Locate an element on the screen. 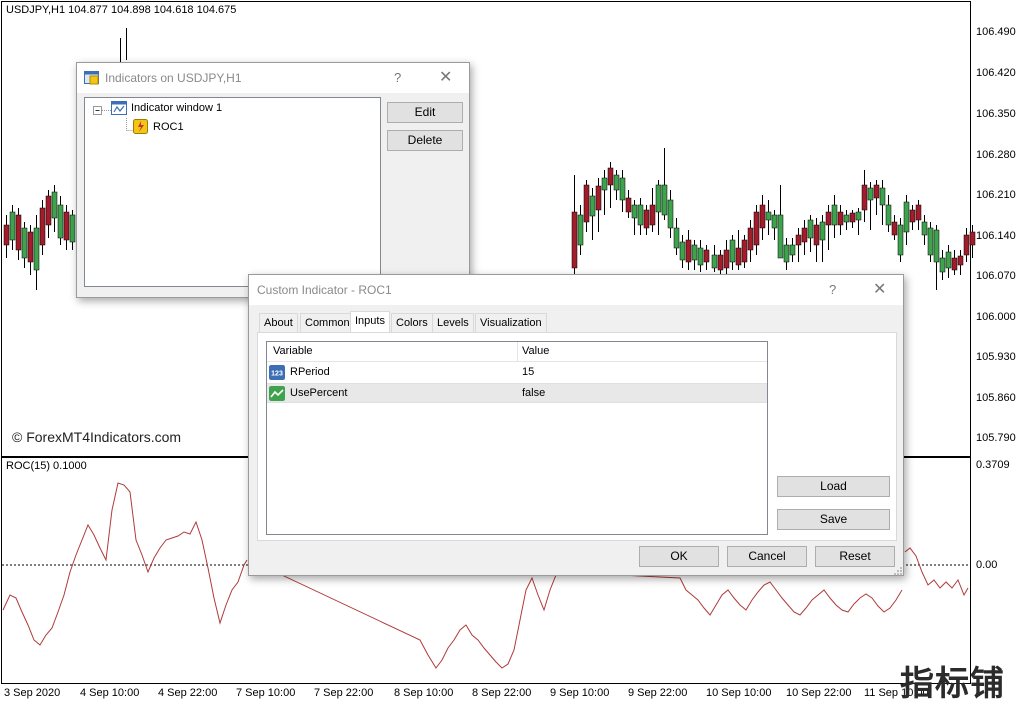 Image resolution: width=1024 pixels, height=705 pixels. tab-inputs: Inputs is located at coordinates (370, 322).